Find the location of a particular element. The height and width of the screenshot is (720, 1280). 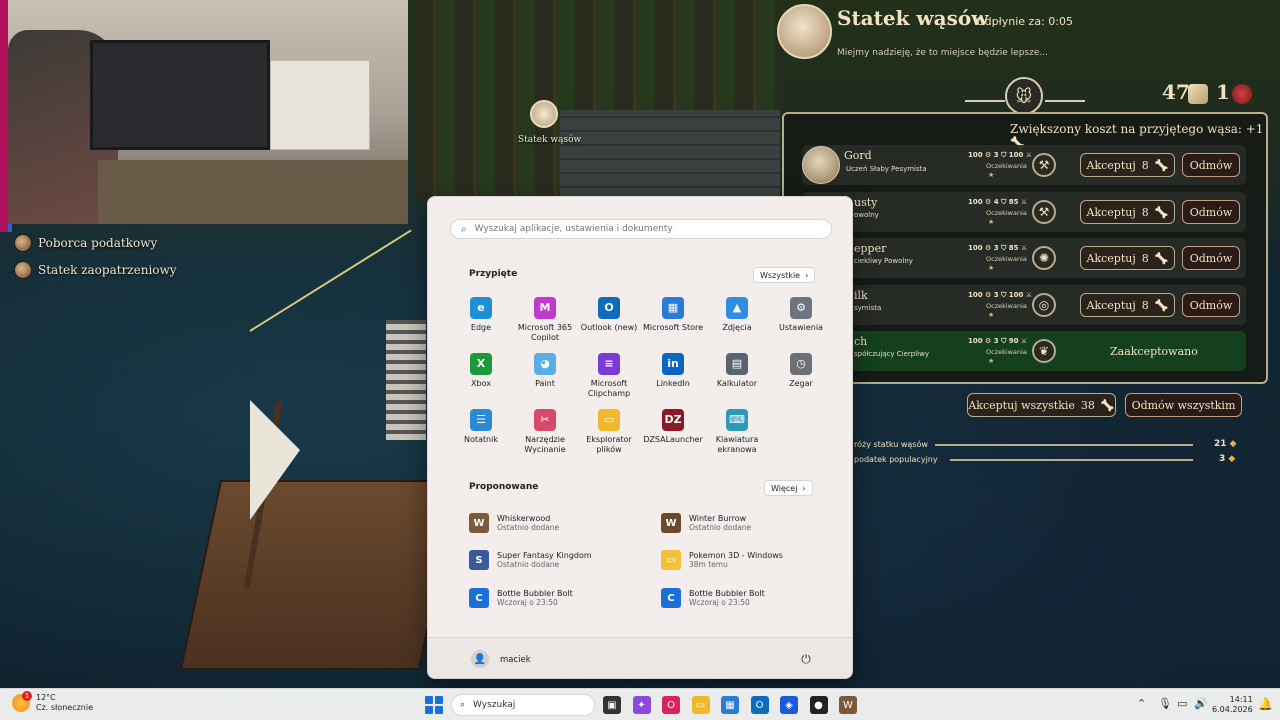

side-item-tax-collector: Poborca podatkowy is located at coordinates (85, 243).